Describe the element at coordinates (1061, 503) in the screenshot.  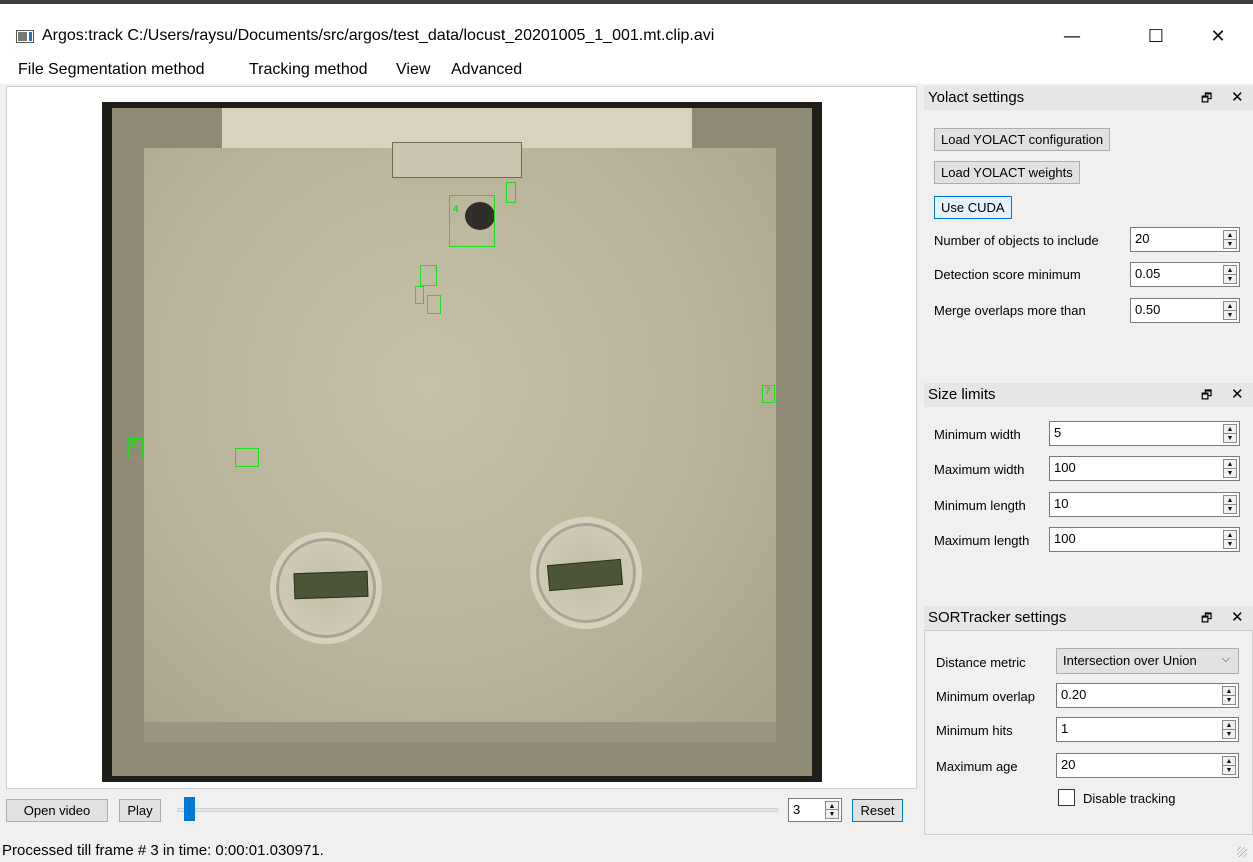
I see `minimum-length-value: 10` at that location.